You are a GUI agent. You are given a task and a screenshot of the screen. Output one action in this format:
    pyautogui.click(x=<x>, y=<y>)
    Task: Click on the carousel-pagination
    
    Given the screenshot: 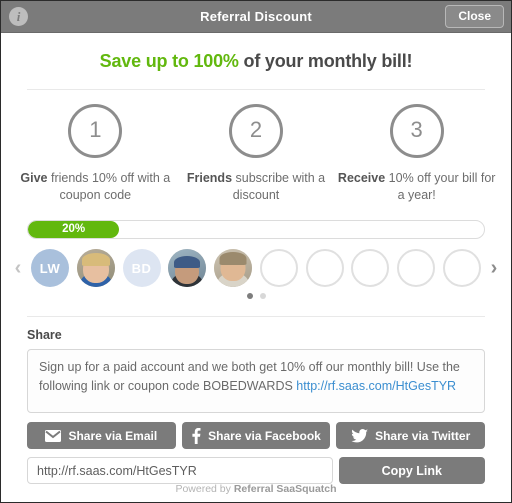 What is the action you would take?
    pyautogui.click(x=256, y=296)
    